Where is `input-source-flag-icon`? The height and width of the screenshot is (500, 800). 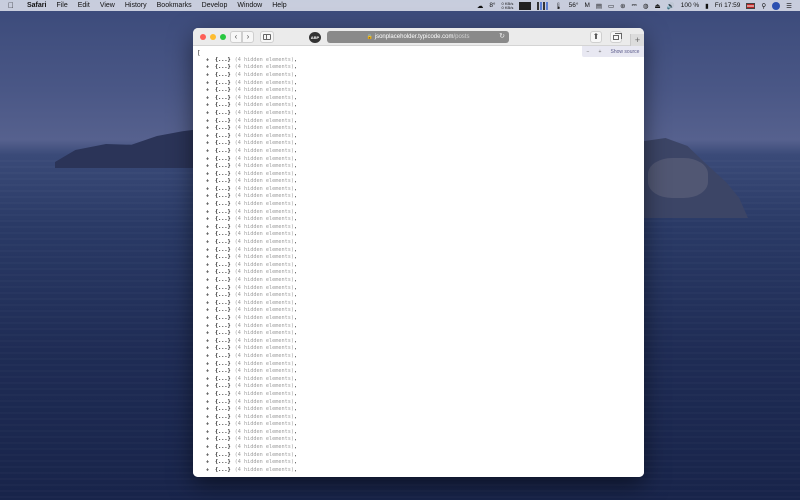
input-source-flag-icon is located at coordinates (751, 5).